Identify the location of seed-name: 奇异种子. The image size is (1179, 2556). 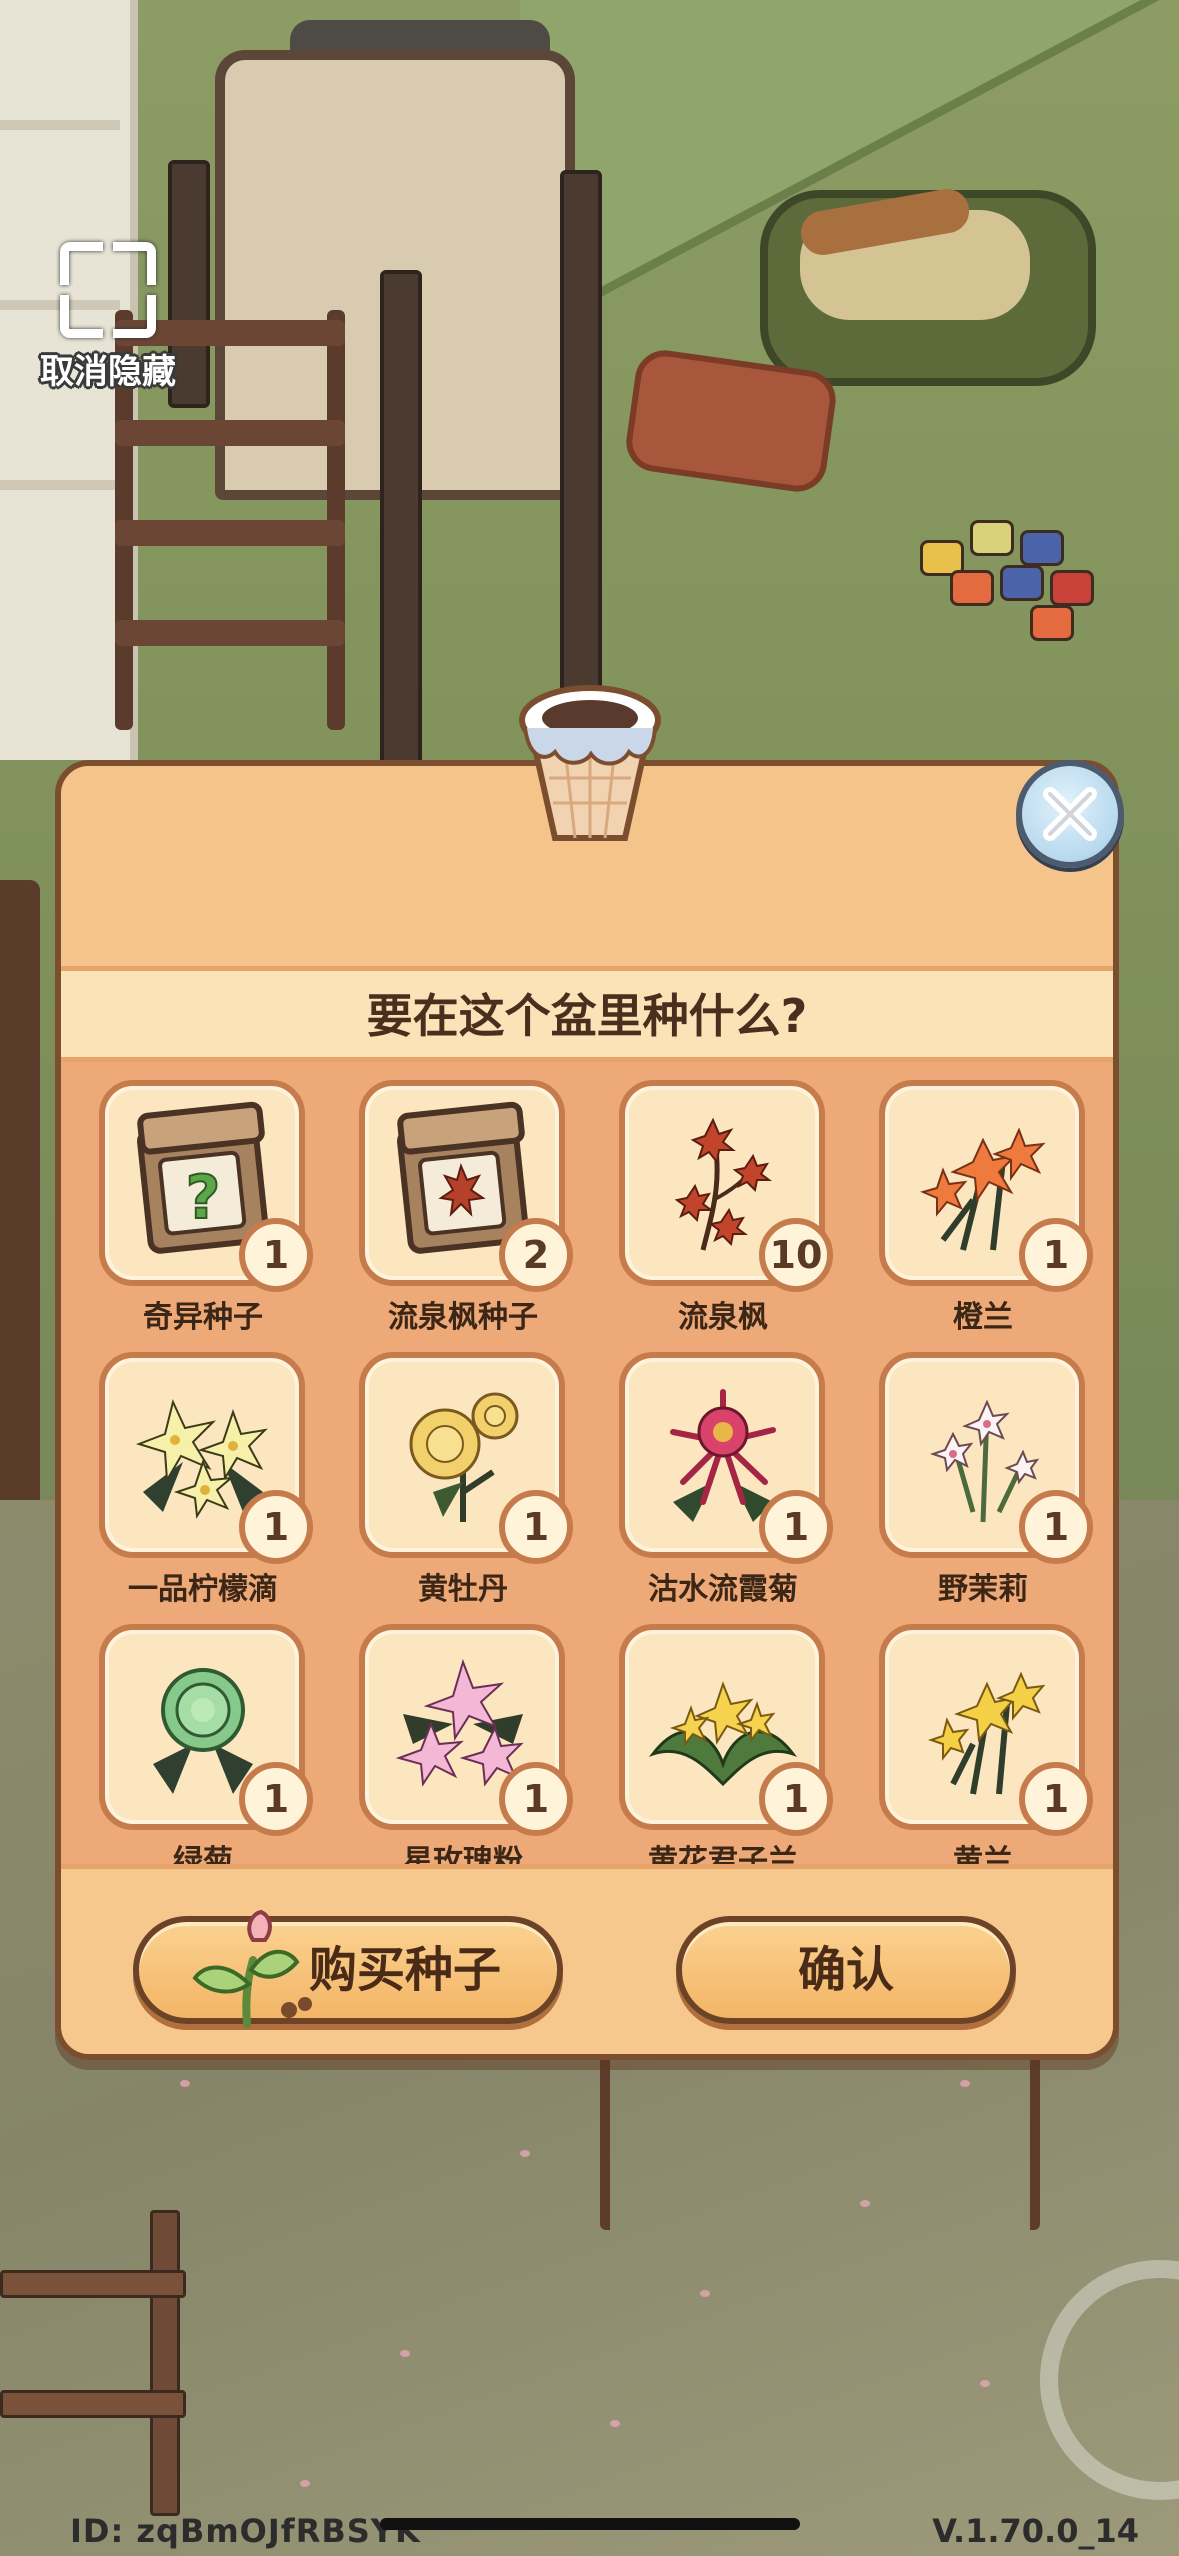
(203, 1317).